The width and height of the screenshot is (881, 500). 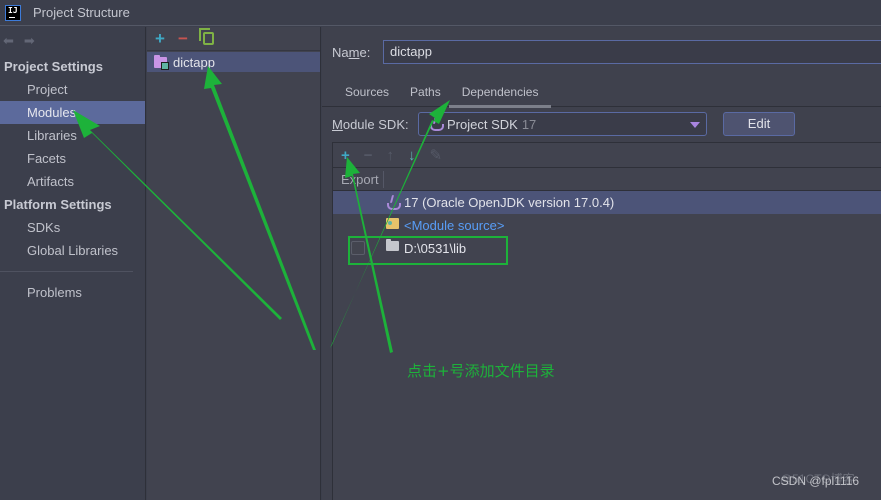 What do you see at coordinates (607, 179) in the screenshot?
I see `dependencies-header: Export` at bounding box center [607, 179].